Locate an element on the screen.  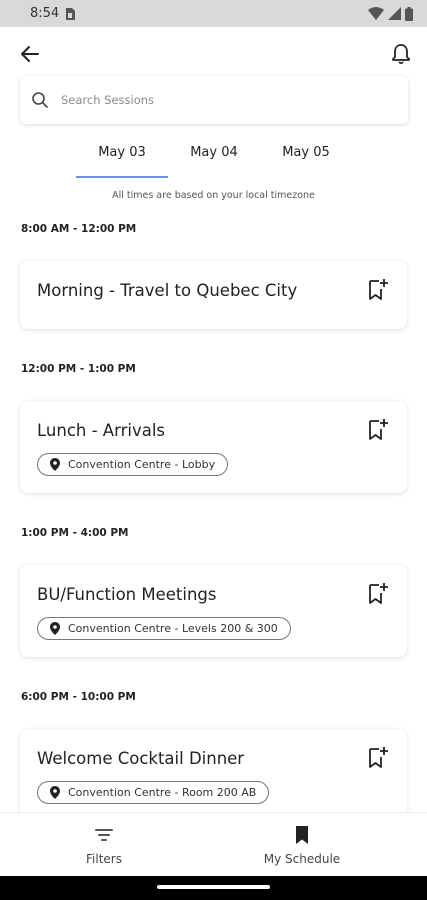
status-left: 8:54 is located at coordinates (53, 13).